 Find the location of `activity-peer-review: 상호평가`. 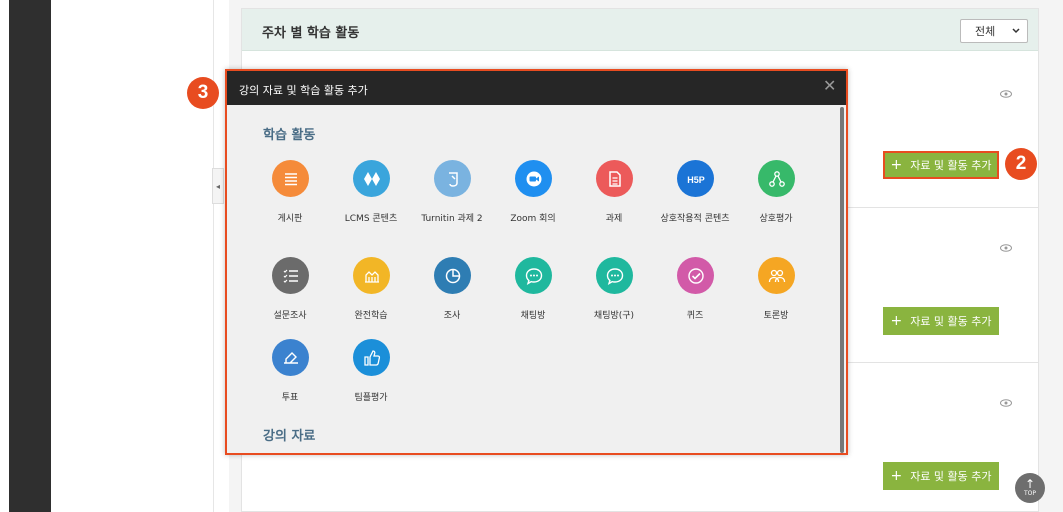

activity-peer-review: 상호평가 is located at coordinates (776, 200).